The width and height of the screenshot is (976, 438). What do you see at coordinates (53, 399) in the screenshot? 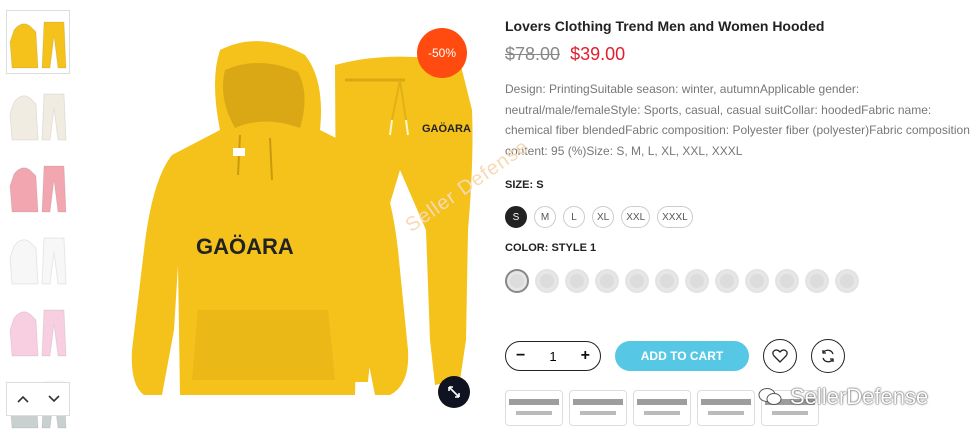
I see `chevron-down-icon` at bounding box center [53, 399].